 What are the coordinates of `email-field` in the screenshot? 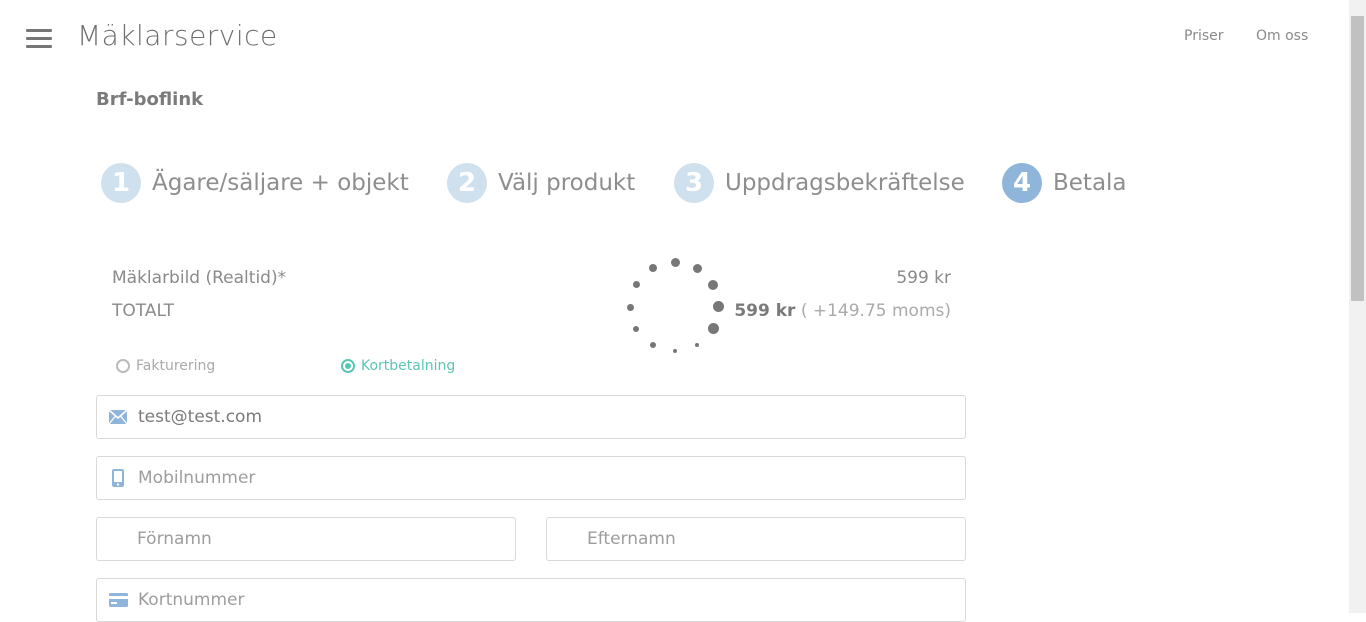 It's located at (531, 417).